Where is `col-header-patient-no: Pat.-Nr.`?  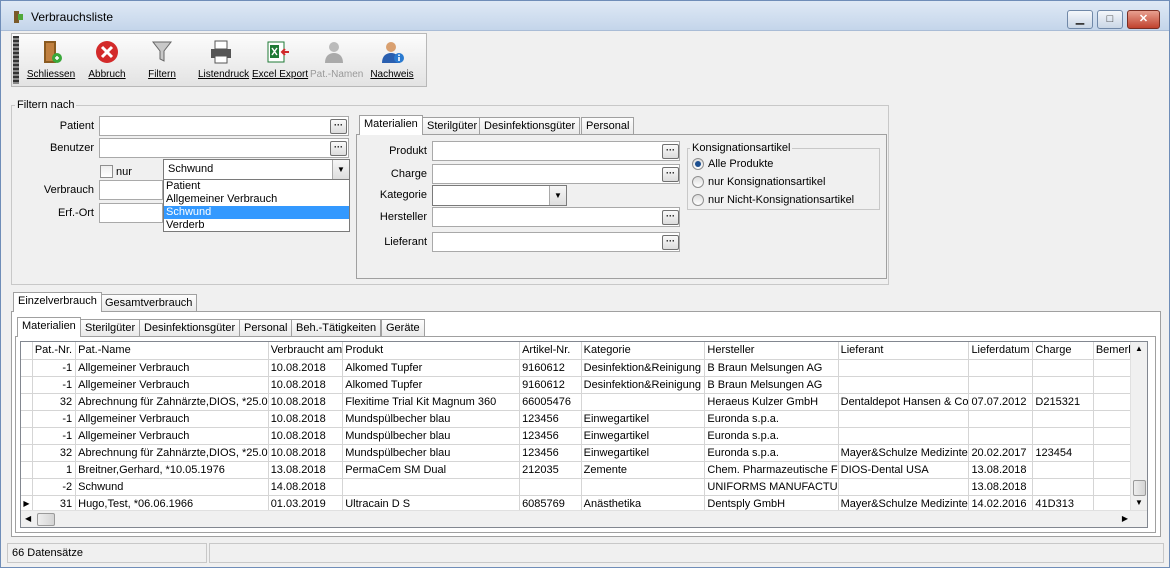 col-header-patient-no: Pat.-Nr. is located at coordinates (54, 351).